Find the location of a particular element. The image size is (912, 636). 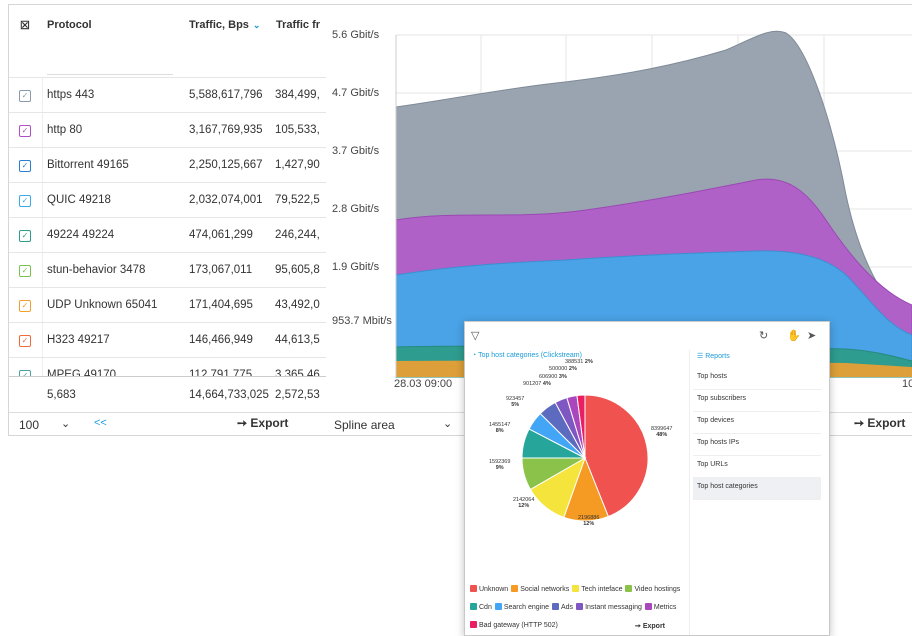

slice-label-tech: 2142064 12% is located at coordinates (524, 503).